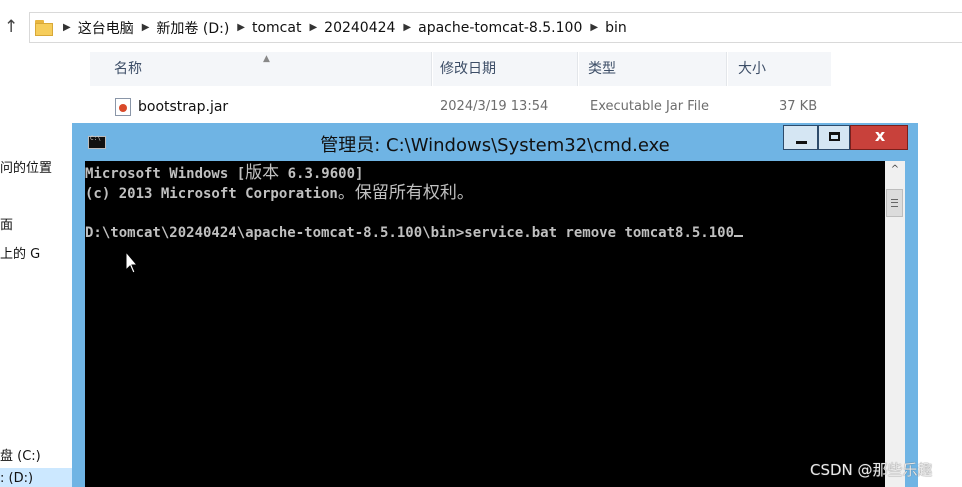  I want to click on text-cursor, so click(739, 236).